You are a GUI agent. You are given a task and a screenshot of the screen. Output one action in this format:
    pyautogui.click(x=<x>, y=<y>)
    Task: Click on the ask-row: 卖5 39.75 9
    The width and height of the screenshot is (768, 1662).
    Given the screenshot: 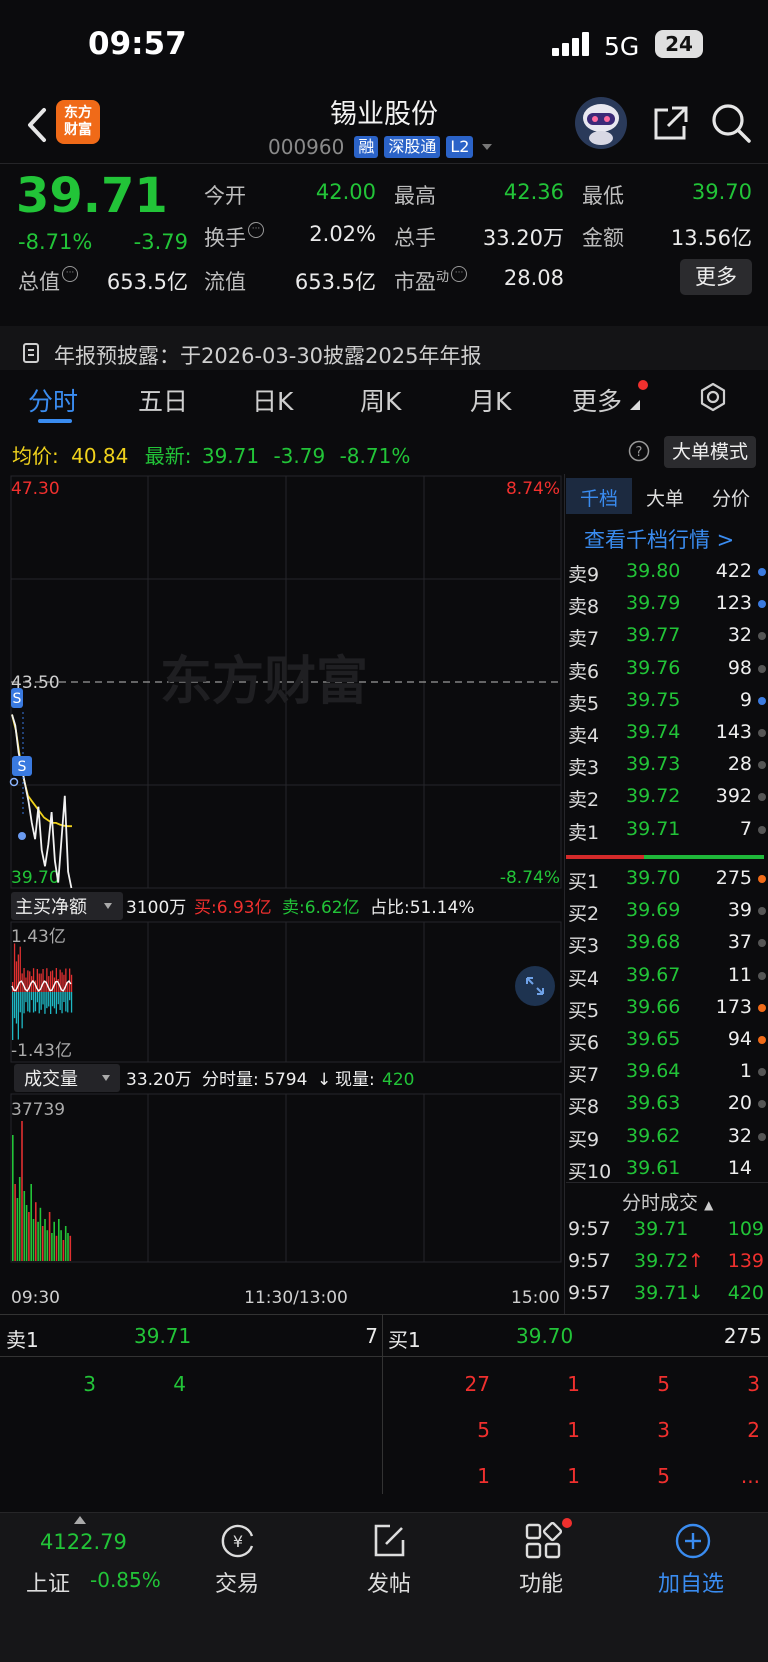 What is the action you would take?
    pyautogui.click(x=666, y=705)
    